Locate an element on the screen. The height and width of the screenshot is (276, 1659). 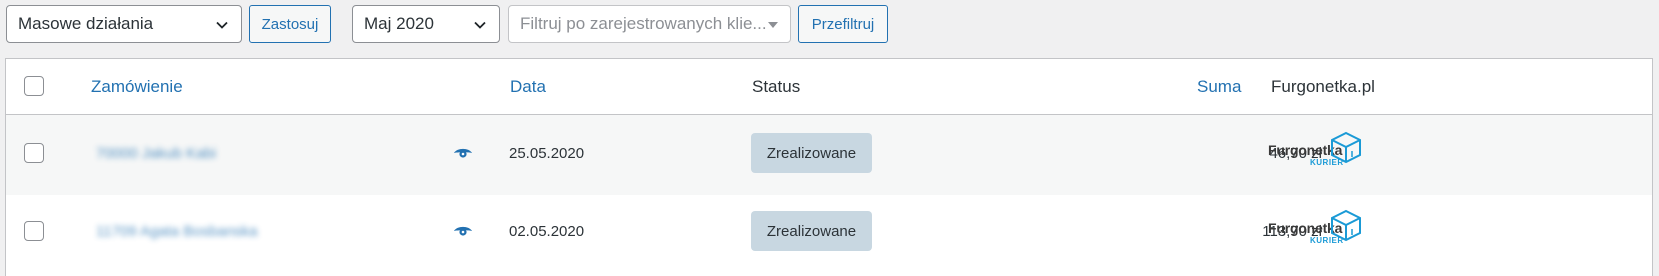
order-date: 25.05.2020 is located at coordinates (547, 153).